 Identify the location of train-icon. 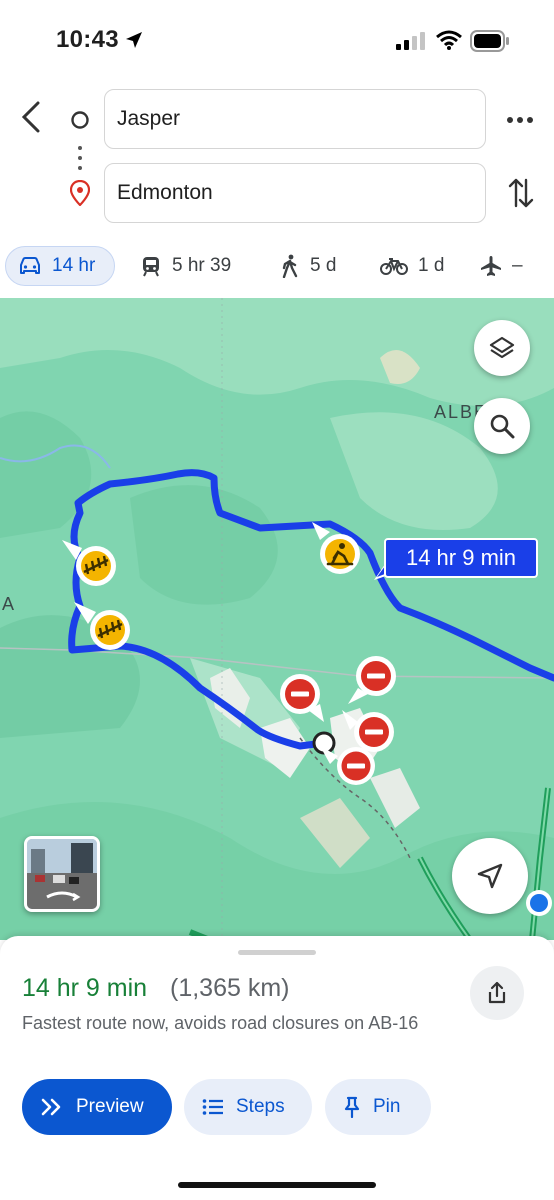
(151, 267).